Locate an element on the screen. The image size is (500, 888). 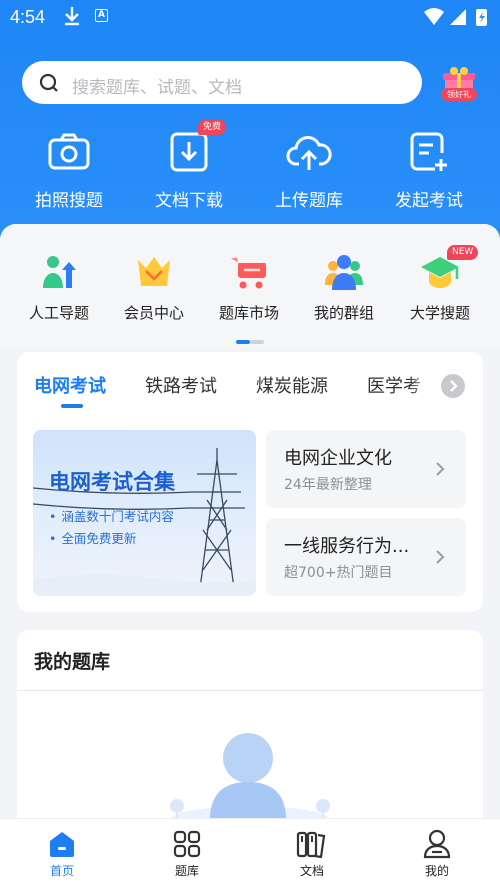
nav-label: 文档 is located at coordinates (311, 871).